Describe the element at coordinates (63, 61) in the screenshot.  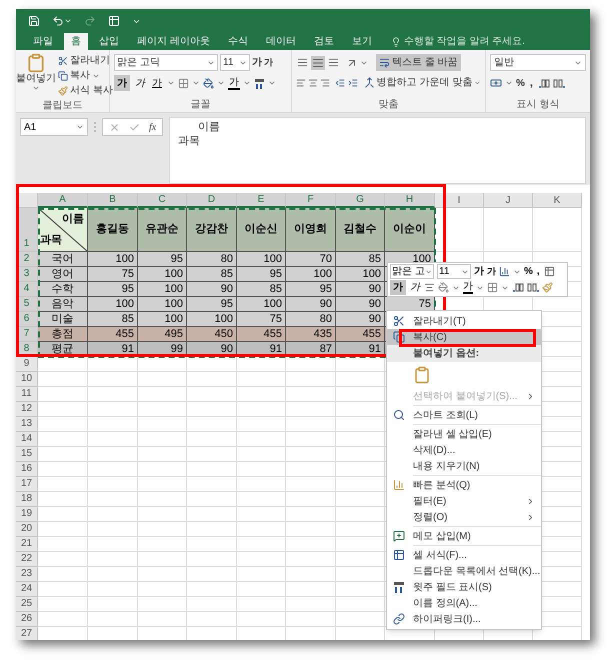
I see `scissors-icon` at that location.